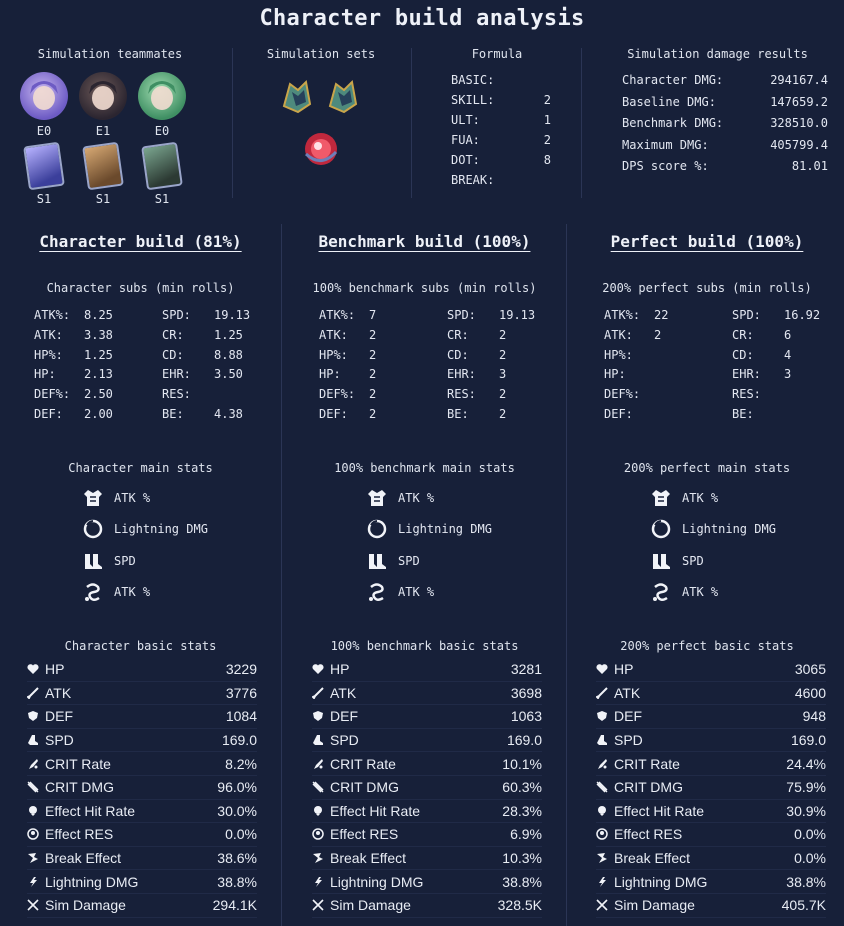 The width and height of the screenshot is (844, 926). I want to click on basic-stat-row: Effect RES 0.0%, so click(142, 835).